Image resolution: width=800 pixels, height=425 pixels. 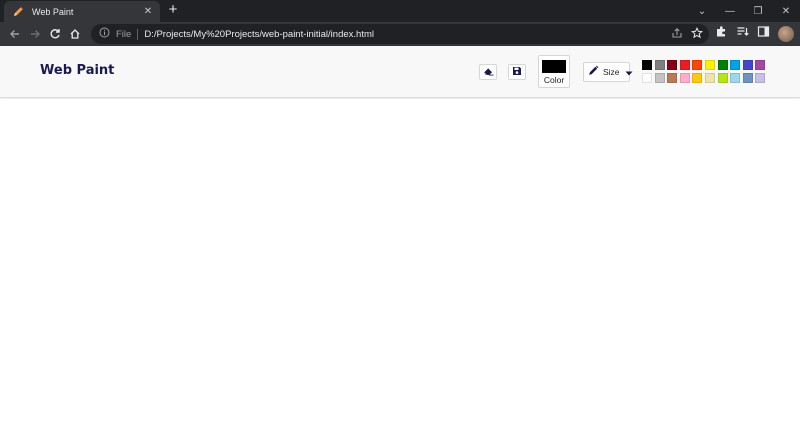 I want to click on floppy-disk-icon, so click(x=517, y=72).